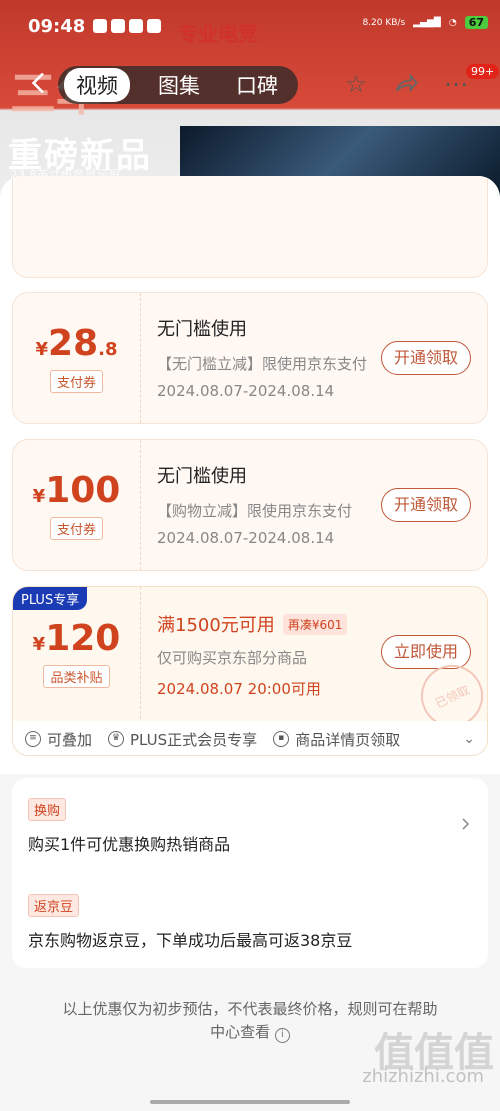  I want to click on brand-overlay: 专业电竞, so click(218, 34).